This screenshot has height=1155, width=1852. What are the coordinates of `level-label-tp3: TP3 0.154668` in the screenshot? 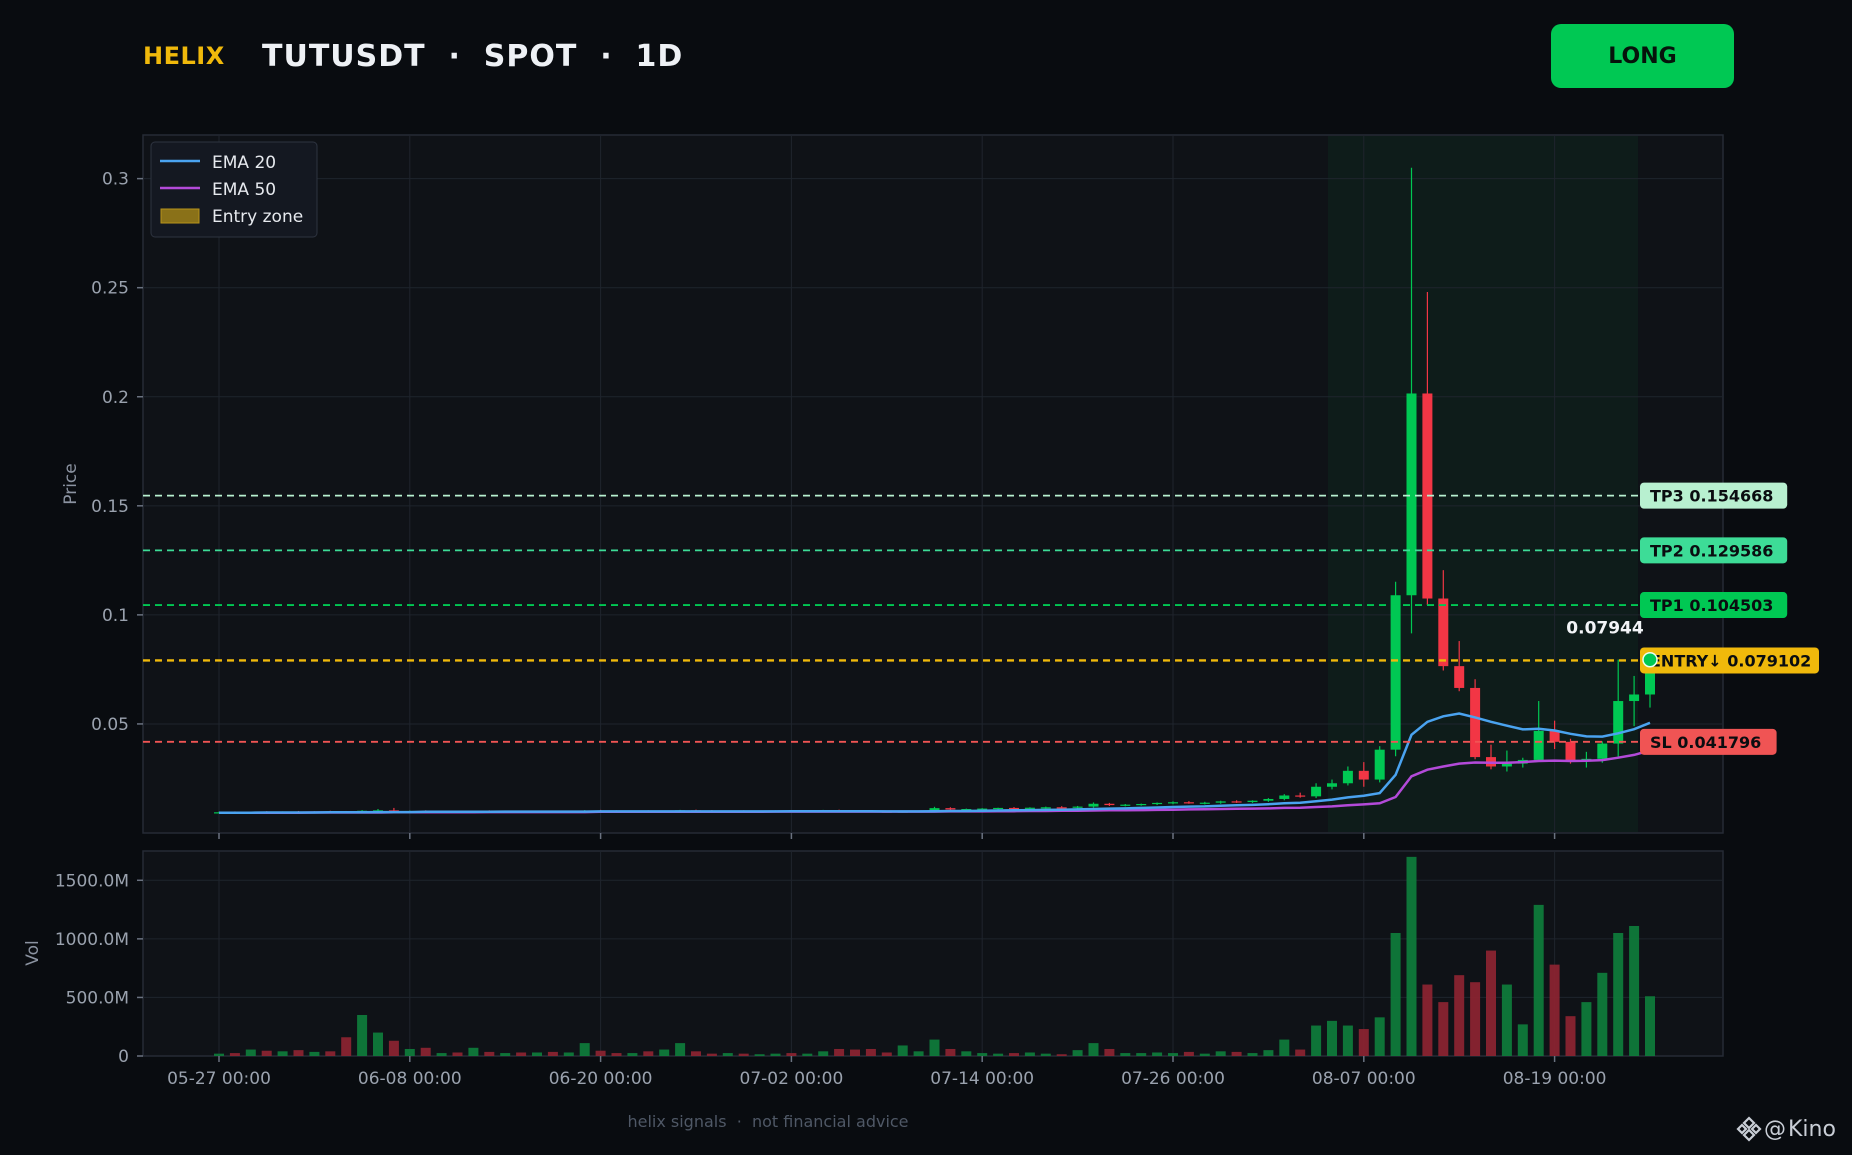 It's located at (1711, 496).